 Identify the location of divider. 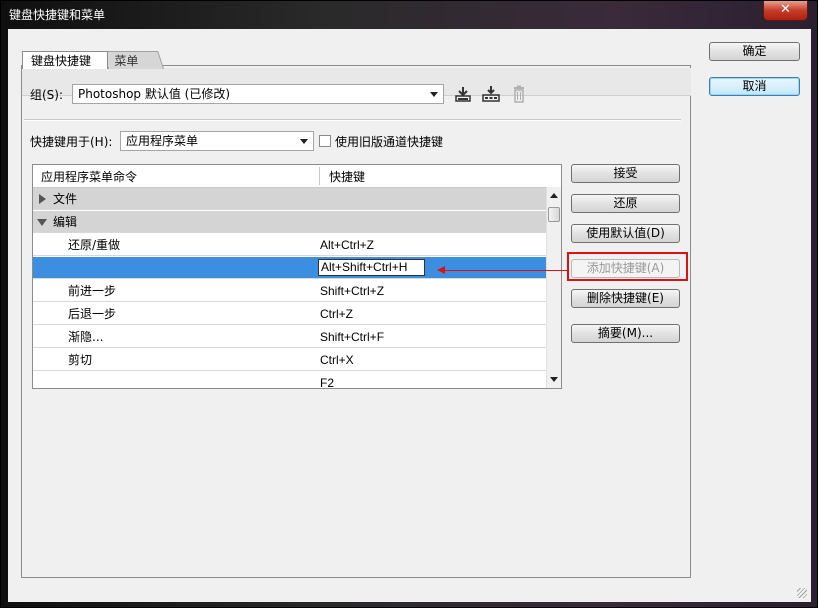
(352, 120).